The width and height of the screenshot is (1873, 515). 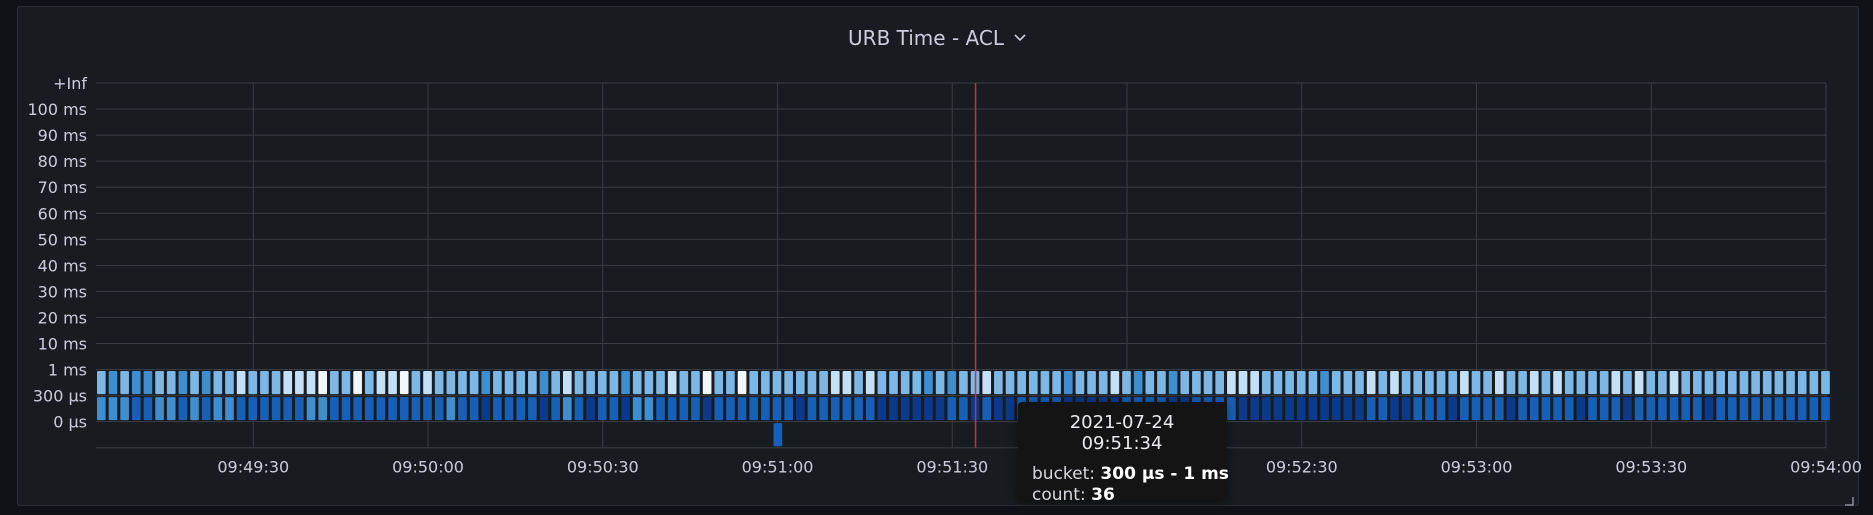 What do you see at coordinates (62, 135) in the screenshot?
I see `y-tick-label: 90 ms` at bounding box center [62, 135].